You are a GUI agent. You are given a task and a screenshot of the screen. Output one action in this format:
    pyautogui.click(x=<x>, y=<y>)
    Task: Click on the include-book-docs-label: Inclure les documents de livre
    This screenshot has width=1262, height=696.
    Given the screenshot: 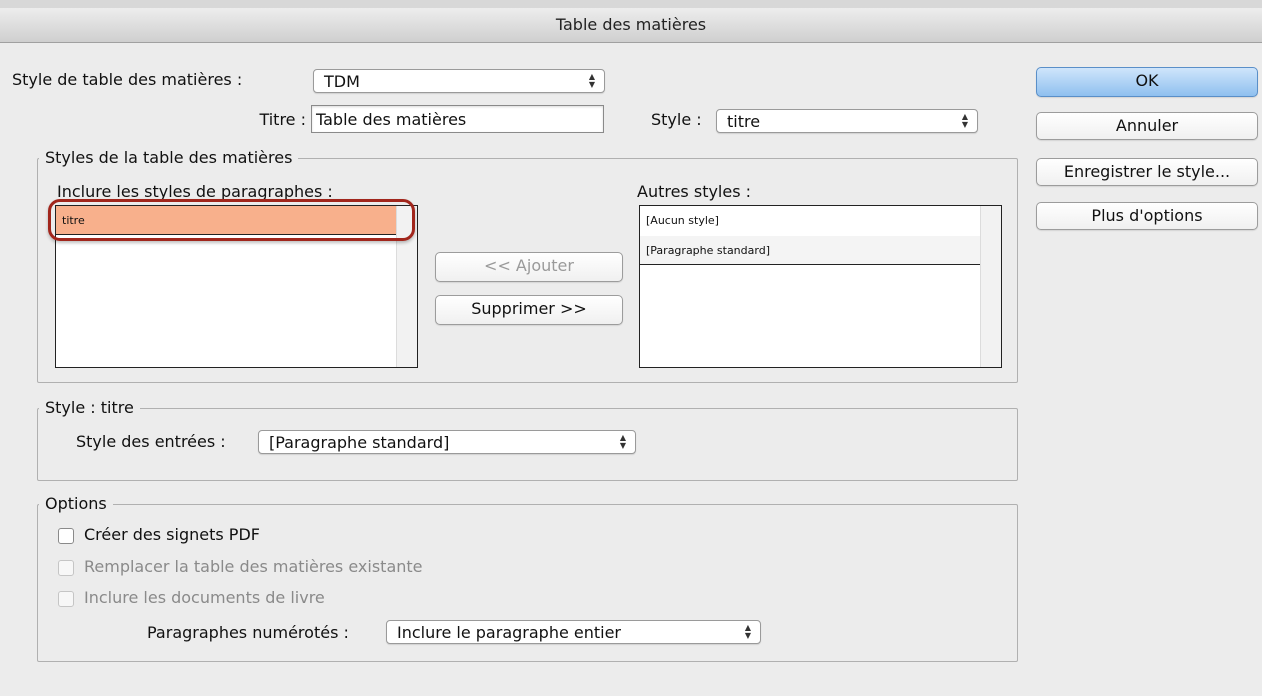 What is the action you would take?
    pyautogui.click(x=204, y=597)
    